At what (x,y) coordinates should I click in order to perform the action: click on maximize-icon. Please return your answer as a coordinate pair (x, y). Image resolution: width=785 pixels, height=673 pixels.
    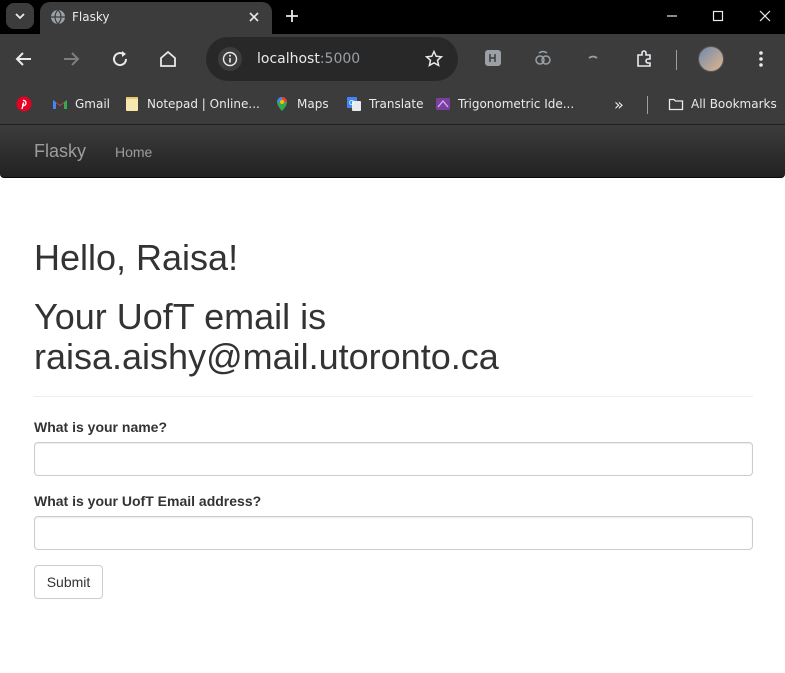
    Looking at the image, I should click on (718, 16).